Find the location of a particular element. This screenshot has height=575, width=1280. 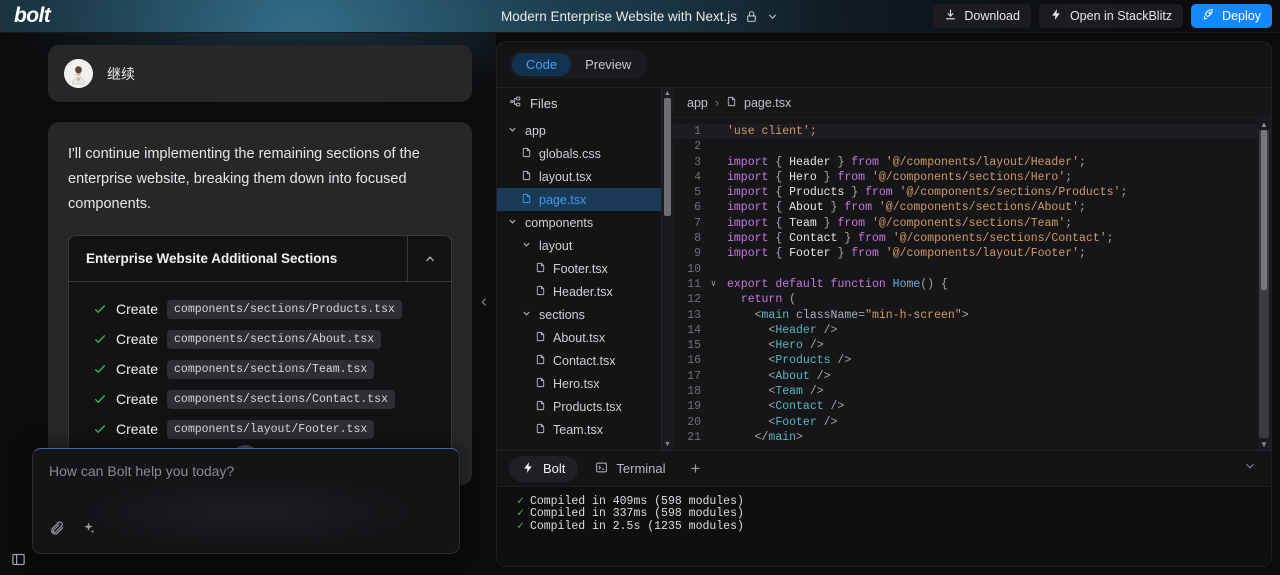

code-line: 17 <About /> is located at coordinates (965, 376).